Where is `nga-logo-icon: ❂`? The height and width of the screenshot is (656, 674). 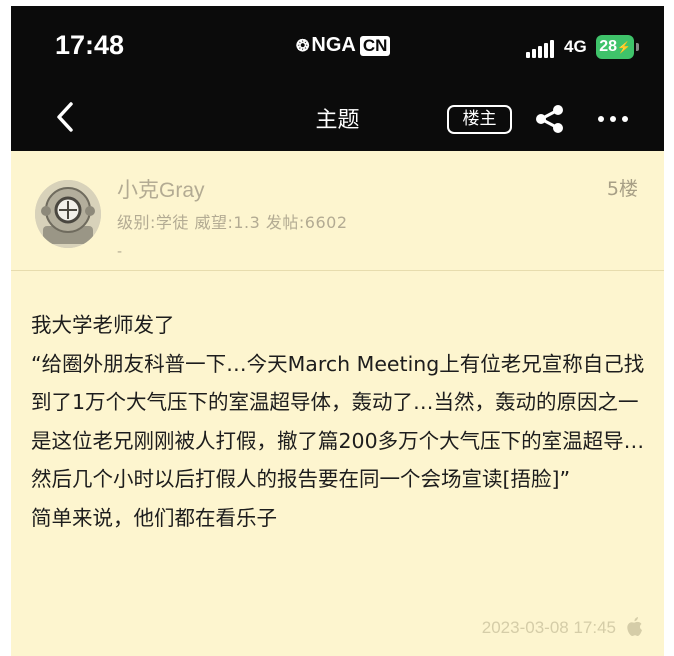 nga-logo-icon: ❂ is located at coordinates (303, 46).